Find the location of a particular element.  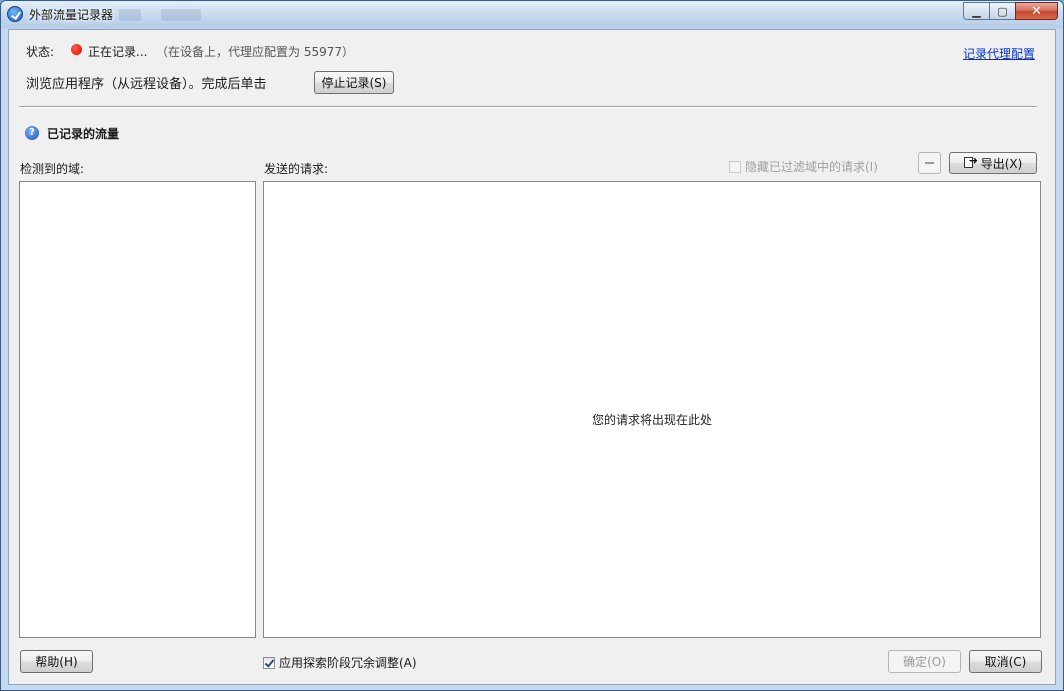

status-label: 状态: is located at coordinates (40, 52).